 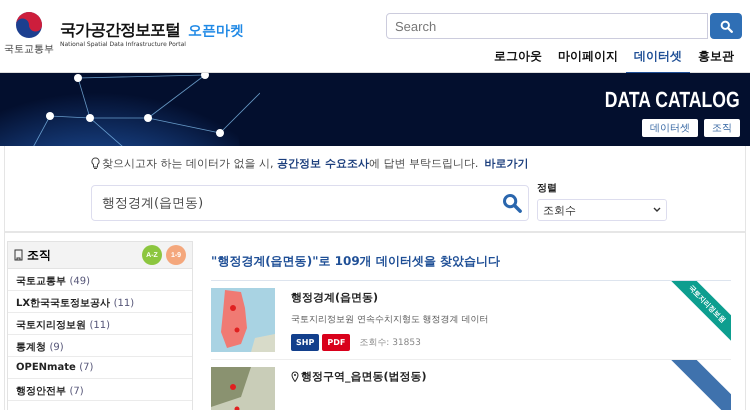 I want to click on banner-button: 데이터셋, so click(x=670, y=128).